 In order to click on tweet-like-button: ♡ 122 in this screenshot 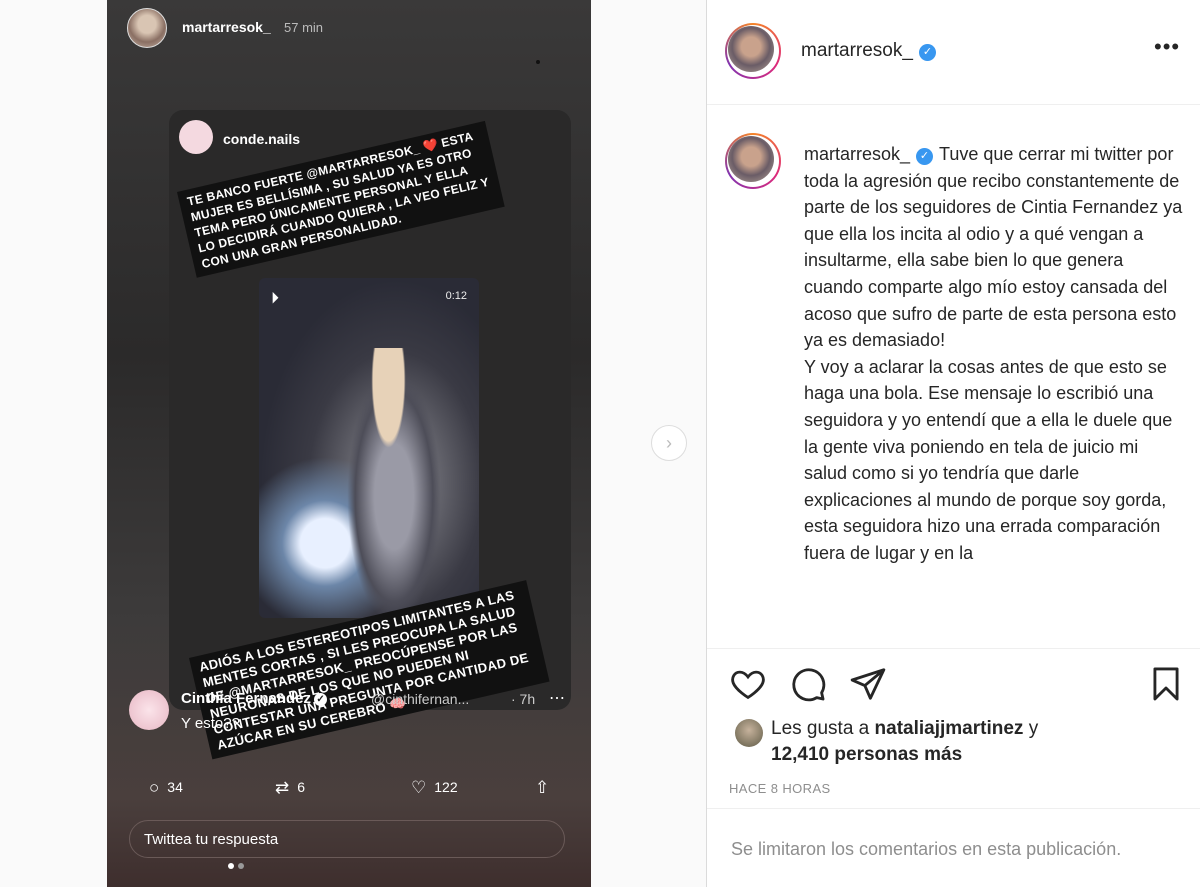, I will do `click(434, 788)`.